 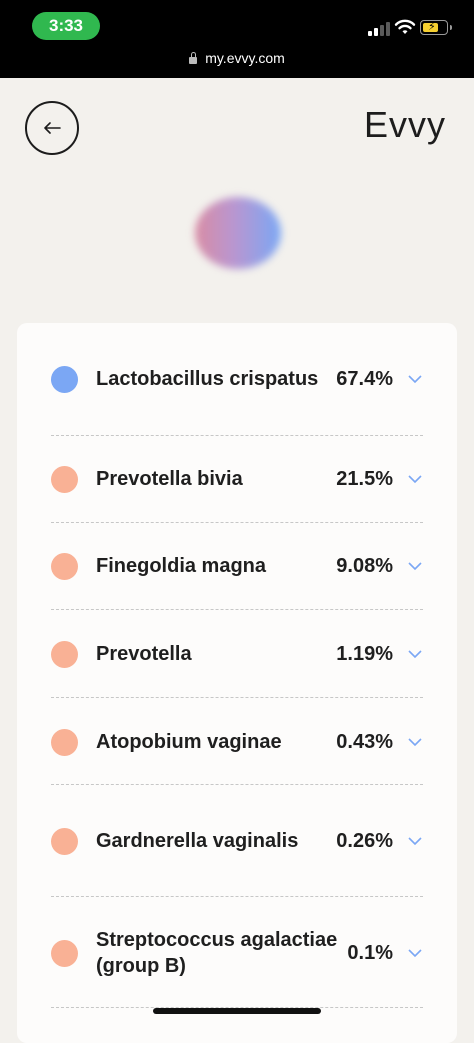 I want to click on back-button, so click(x=52, y=128).